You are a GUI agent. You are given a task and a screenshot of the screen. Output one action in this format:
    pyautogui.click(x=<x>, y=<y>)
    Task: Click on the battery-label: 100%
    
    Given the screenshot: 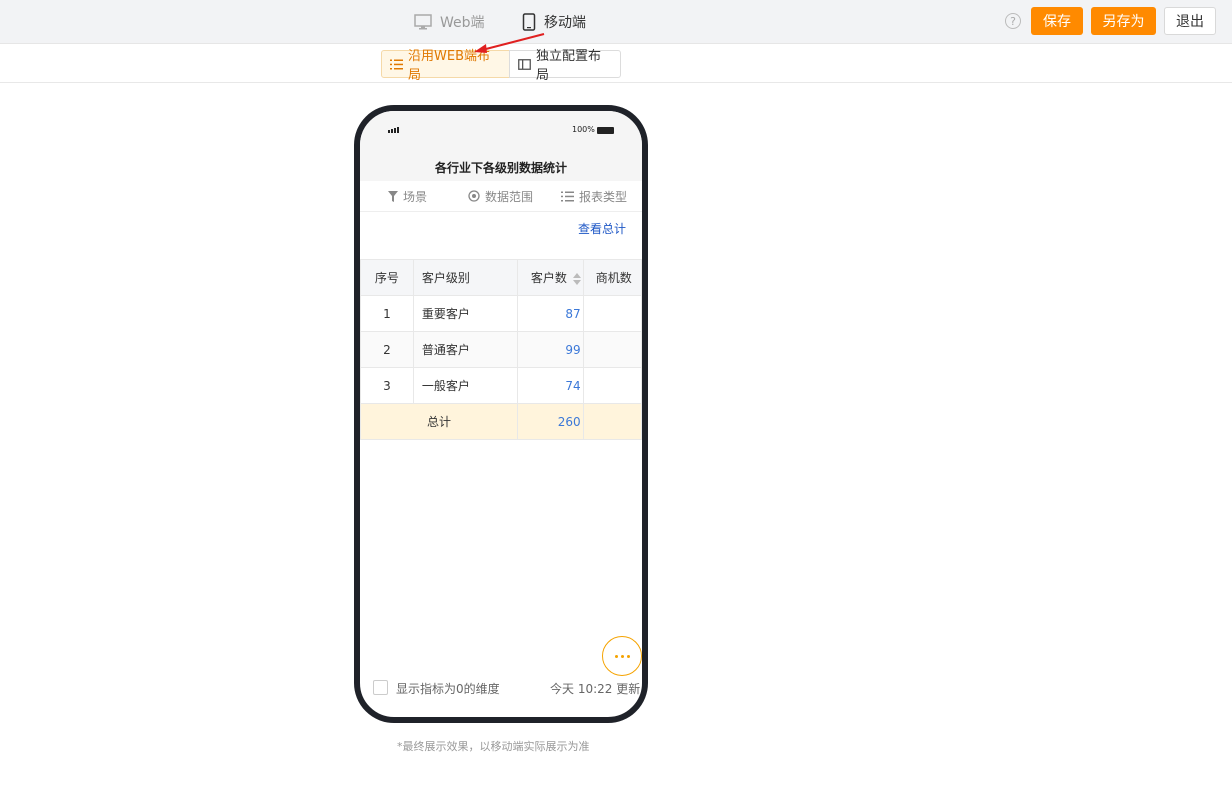 What is the action you would take?
    pyautogui.click(x=583, y=129)
    